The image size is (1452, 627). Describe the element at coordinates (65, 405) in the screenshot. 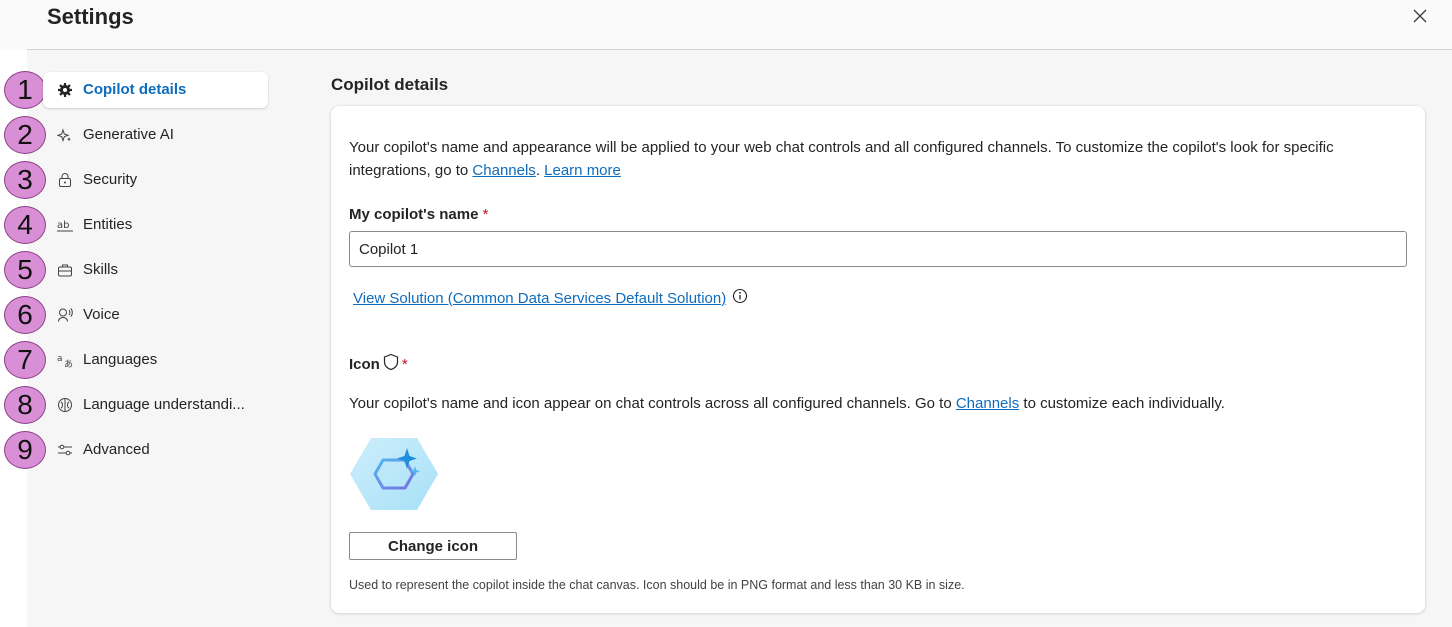

I see `brain-icon` at that location.